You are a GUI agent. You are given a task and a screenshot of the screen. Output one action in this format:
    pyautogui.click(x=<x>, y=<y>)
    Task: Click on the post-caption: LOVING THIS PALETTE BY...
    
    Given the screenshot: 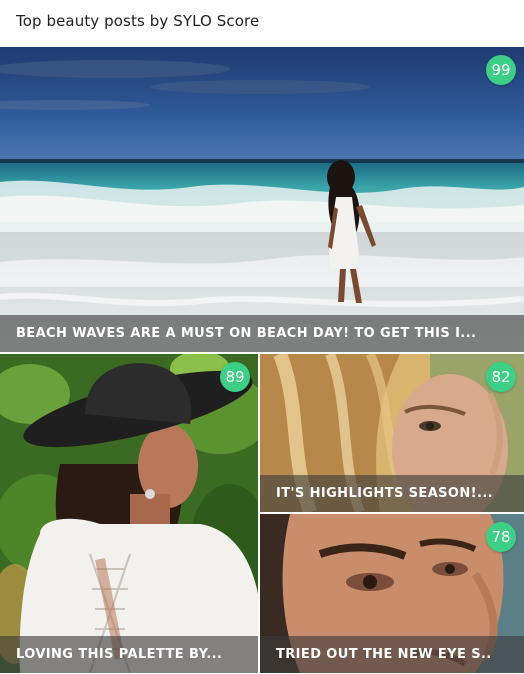 What is the action you would take?
    pyautogui.click(x=119, y=654)
    